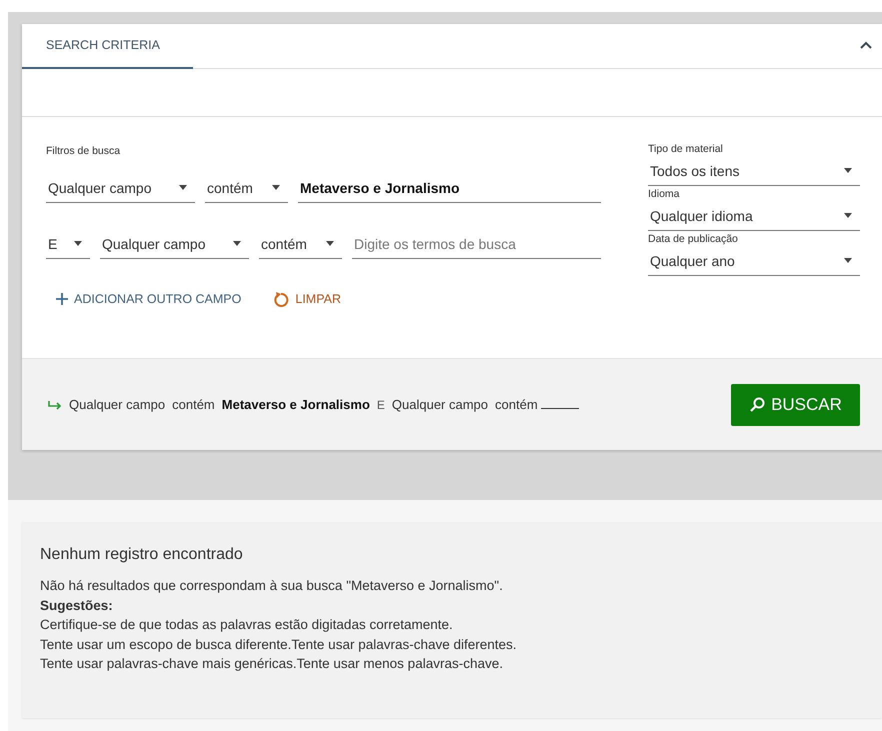 Image resolution: width=882 pixels, height=731 pixels. I want to click on dropdown: Todos os itens, so click(754, 171).